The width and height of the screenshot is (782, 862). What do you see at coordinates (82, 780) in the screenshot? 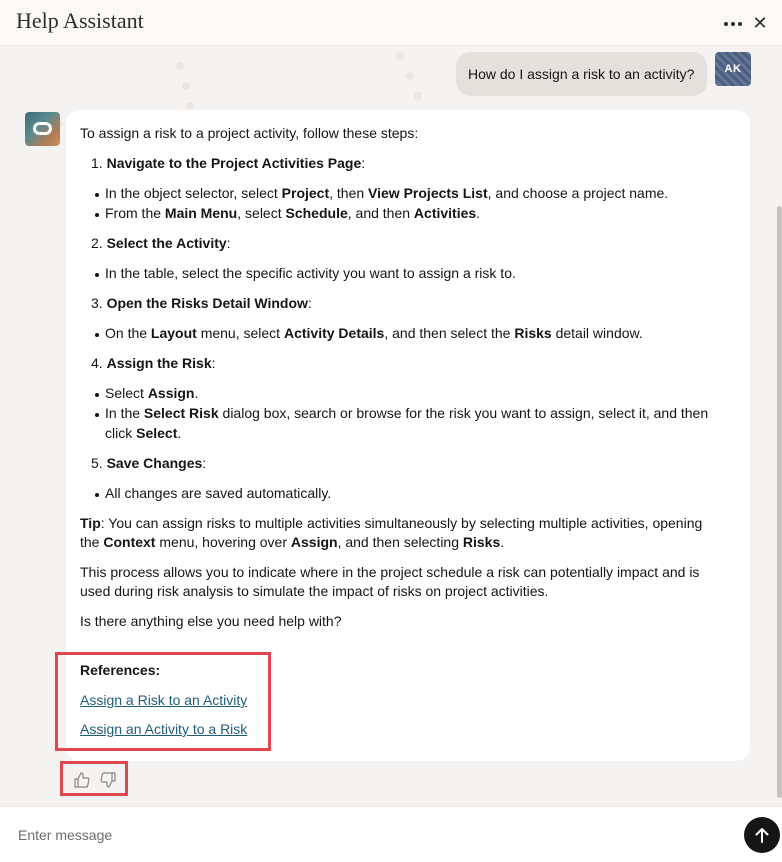
I see `thumbs-up-icon` at bounding box center [82, 780].